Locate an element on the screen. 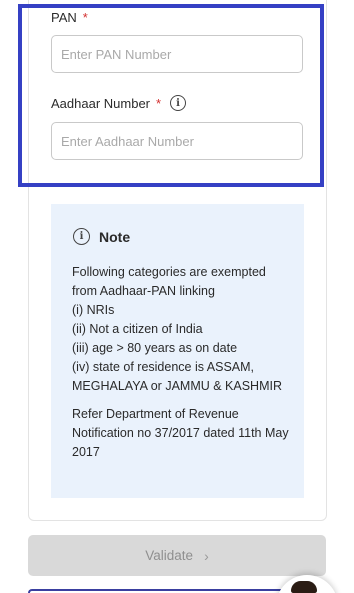  note-line: (ii) Not a citizen of India is located at coordinates (137, 329).